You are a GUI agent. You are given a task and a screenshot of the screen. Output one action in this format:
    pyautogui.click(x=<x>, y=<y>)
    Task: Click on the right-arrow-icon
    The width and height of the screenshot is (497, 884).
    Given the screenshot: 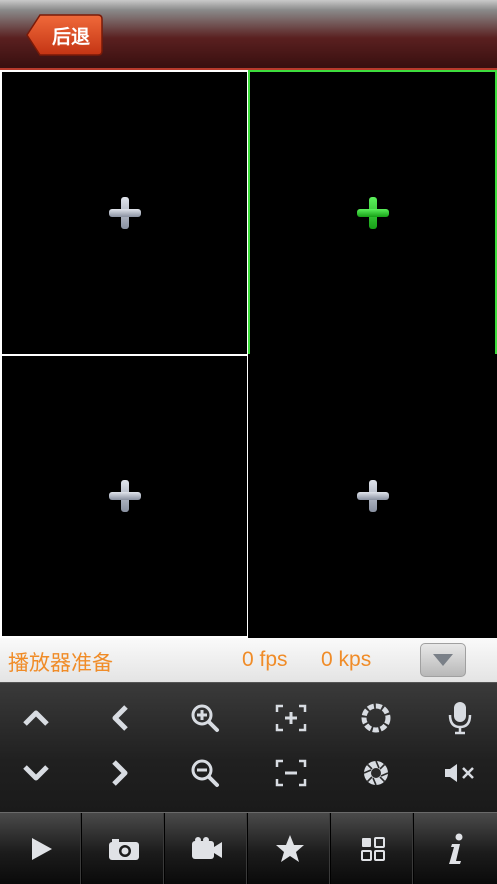 What is the action you would take?
    pyautogui.click(x=120, y=773)
    